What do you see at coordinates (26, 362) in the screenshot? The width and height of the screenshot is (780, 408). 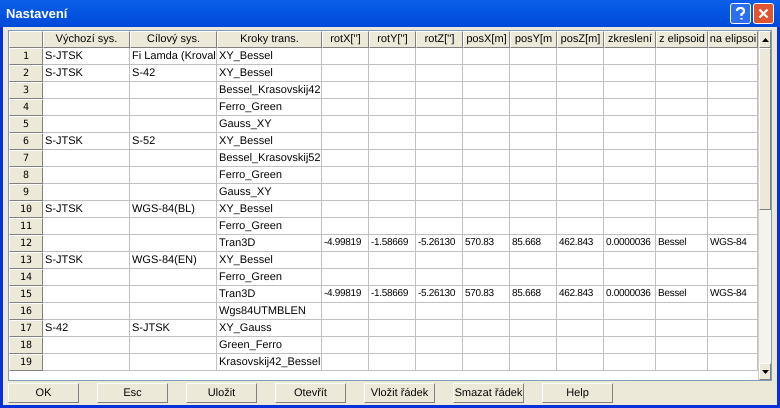 I see `row-header: 19` at bounding box center [26, 362].